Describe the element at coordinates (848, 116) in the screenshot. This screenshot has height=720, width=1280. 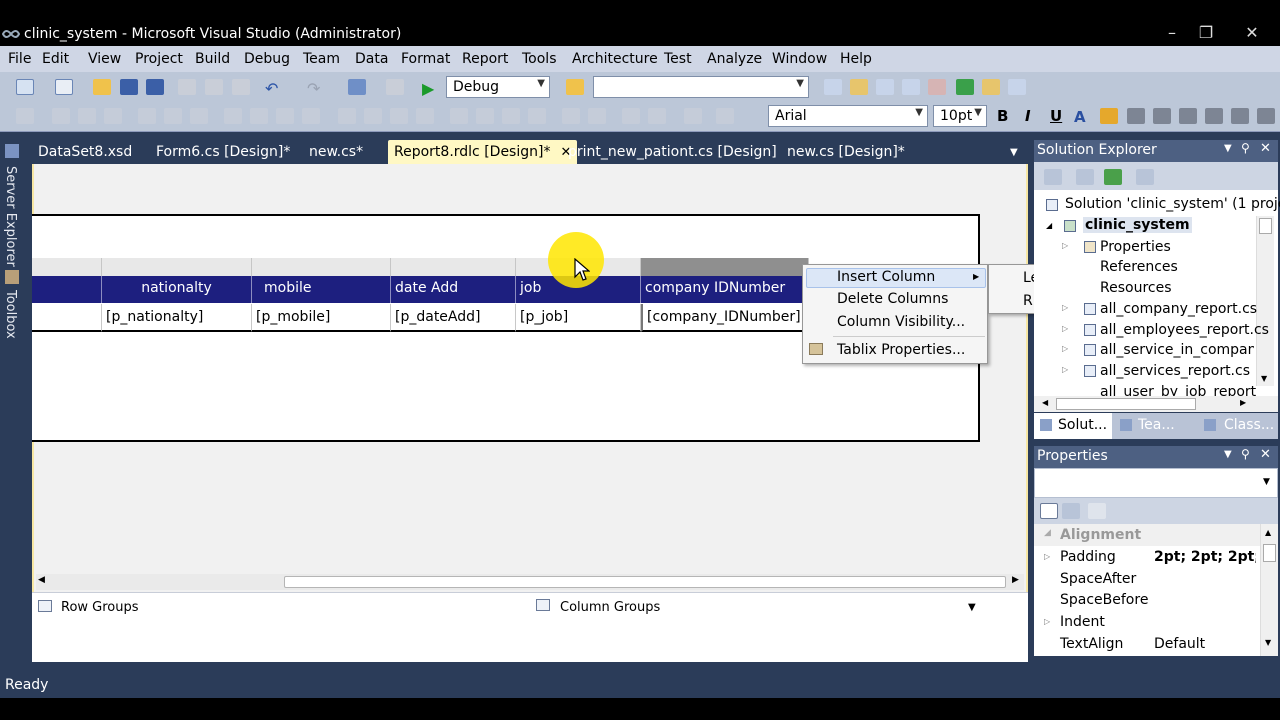
I see `font-family-select: Arial ▼` at that location.